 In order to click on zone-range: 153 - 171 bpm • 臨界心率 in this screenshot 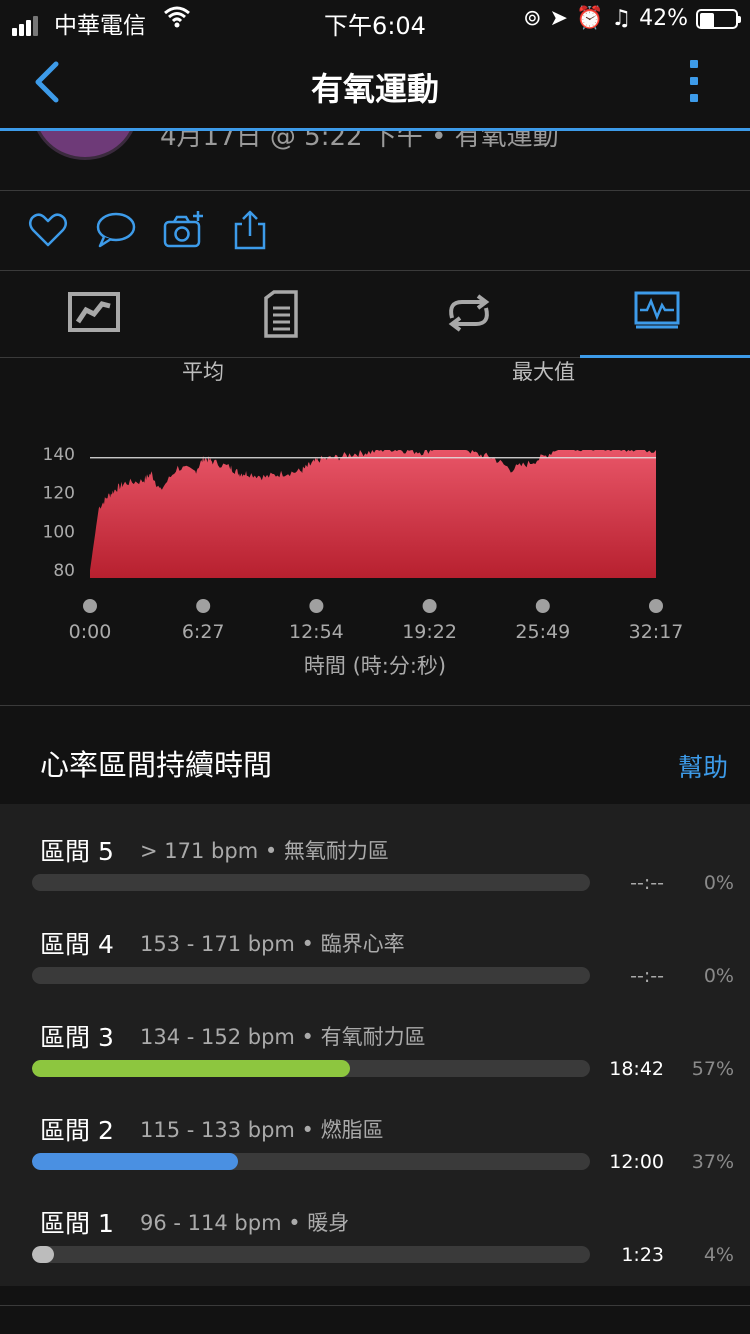, I will do `click(272, 944)`.